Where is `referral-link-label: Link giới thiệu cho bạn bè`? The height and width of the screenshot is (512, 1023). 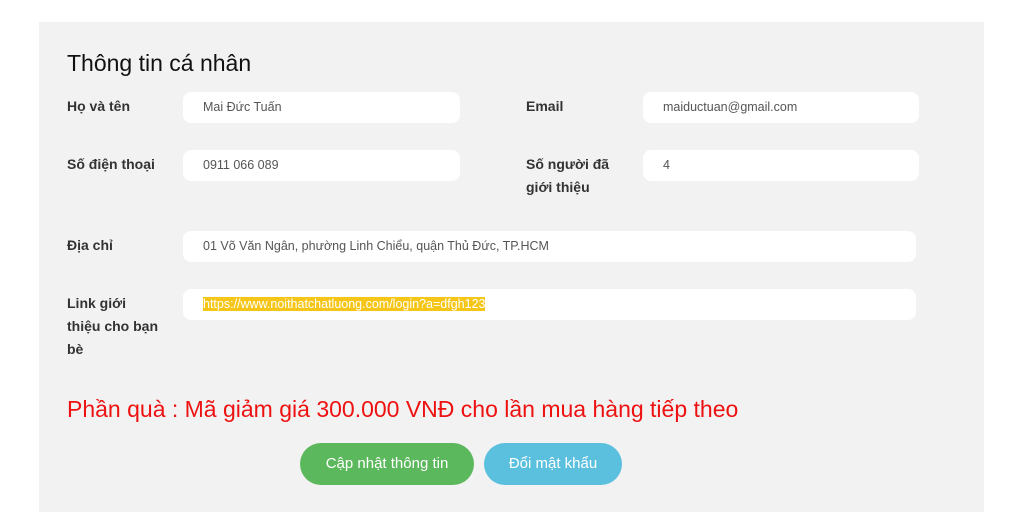
referral-link-label: Link giới thiệu cho bạn bè is located at coordinates (112, 326).